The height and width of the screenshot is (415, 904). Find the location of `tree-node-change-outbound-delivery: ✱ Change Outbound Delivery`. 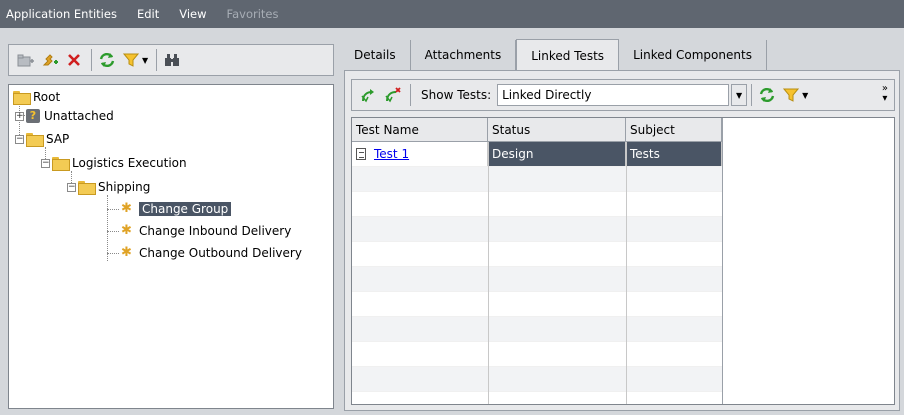

tree-node-change-outbound-delivery: ✱ Change Outbound Delivery is located at coordinates (211, 253).